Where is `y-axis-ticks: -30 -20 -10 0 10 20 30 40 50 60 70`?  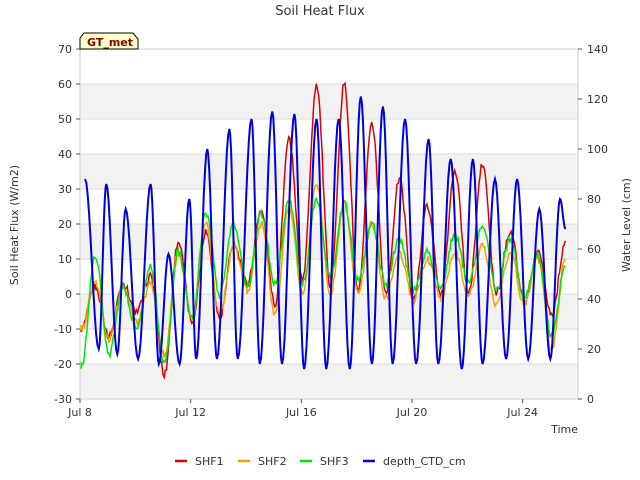
y-axis-ticks: -30 -20 -10 0 10 20 30 40 50 60 70 is located at coordinates (67, 224).